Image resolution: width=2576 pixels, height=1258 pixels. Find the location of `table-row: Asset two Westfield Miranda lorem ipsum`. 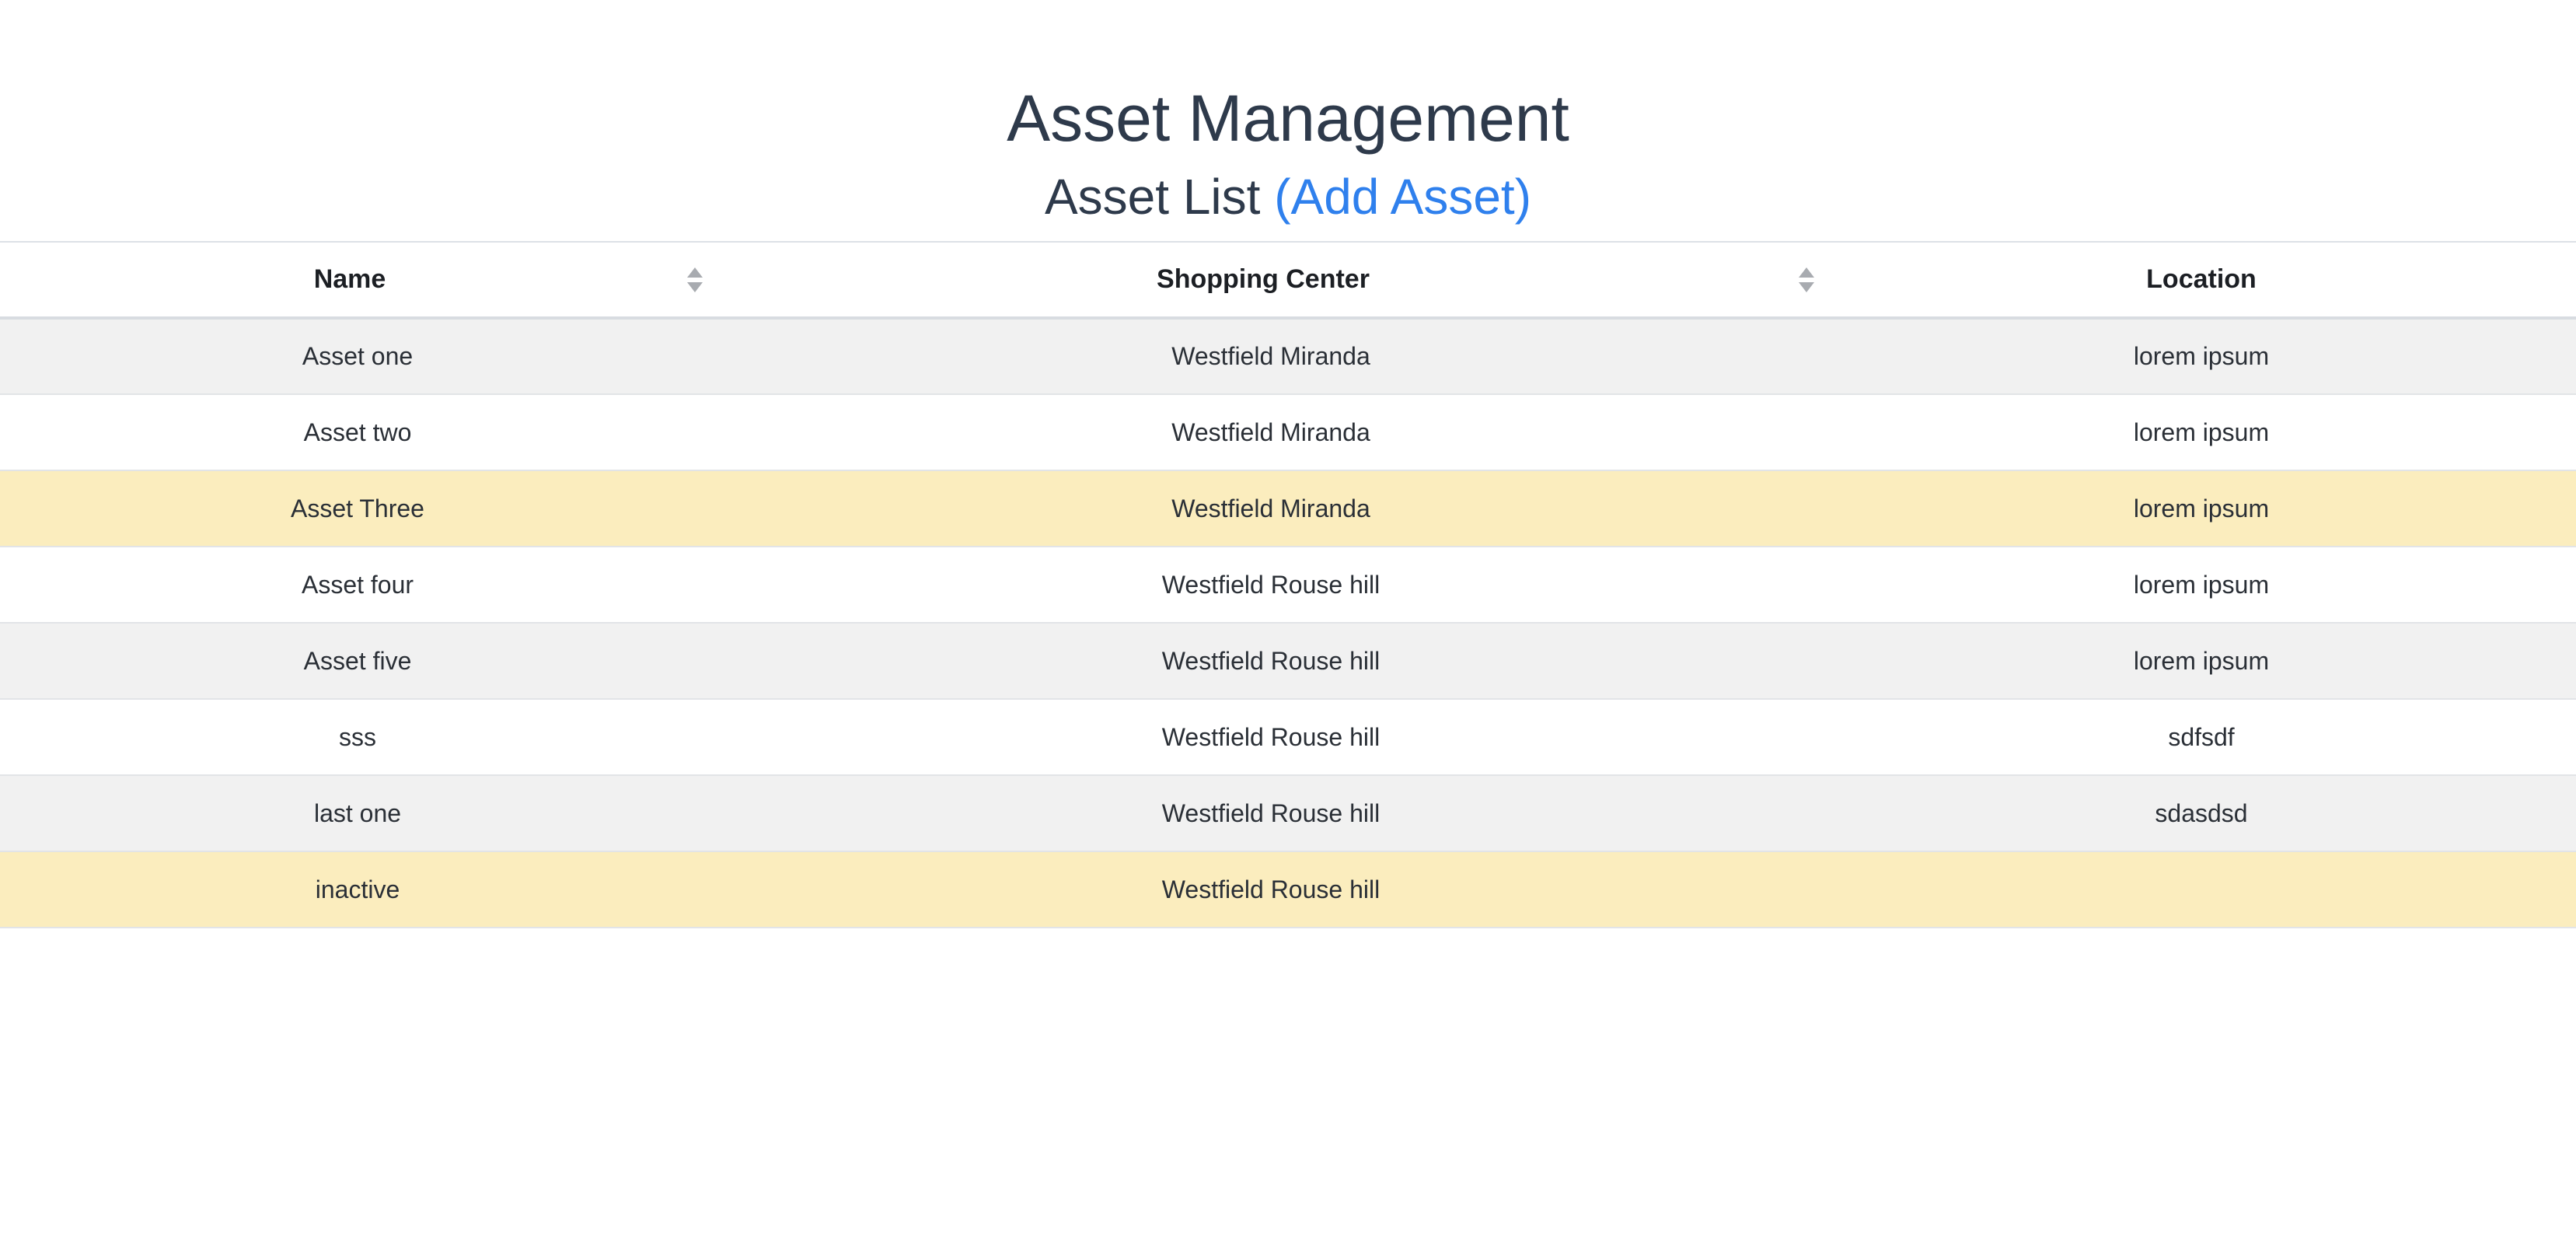

table-row: Asset two Westfield Miranda lorem ipsum is located at coordinates (1288, 432).